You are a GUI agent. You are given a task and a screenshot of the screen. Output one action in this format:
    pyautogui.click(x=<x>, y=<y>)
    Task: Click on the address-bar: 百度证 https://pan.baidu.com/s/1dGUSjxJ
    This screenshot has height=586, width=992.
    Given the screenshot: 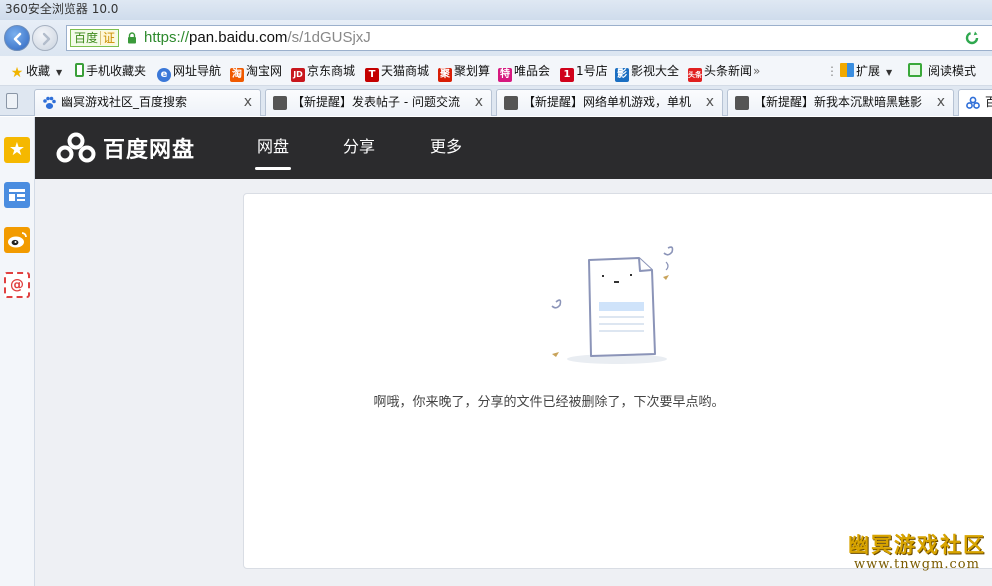 What is the action you would take?
    pyautogui.click(x=529, y=38)
    